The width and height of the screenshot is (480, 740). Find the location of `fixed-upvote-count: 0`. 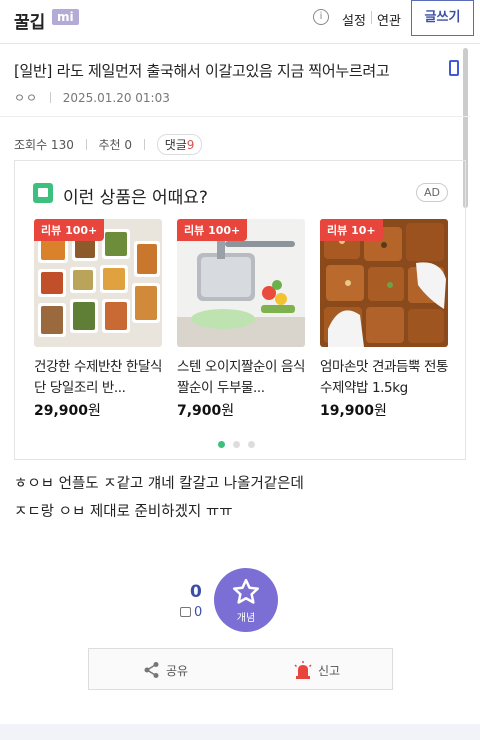

fixed-upvote-count: 0 is located at coordinates (191, 612).